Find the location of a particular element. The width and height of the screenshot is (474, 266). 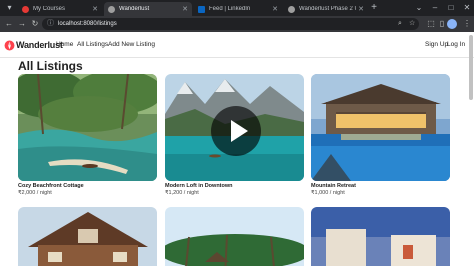

back-icon: ← is located at coordinates (9, 24).